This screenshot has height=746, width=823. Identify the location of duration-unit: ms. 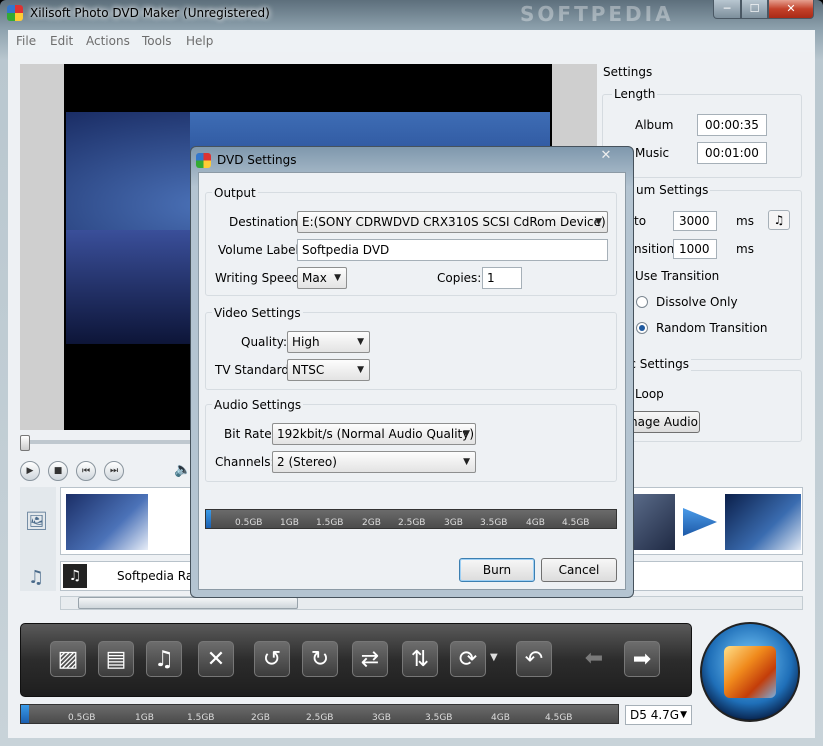
(745, 221).